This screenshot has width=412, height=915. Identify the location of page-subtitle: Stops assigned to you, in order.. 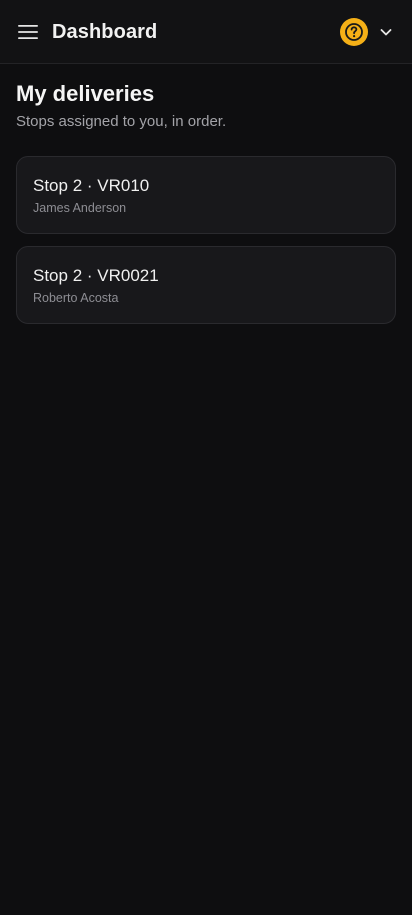
(121, 121).